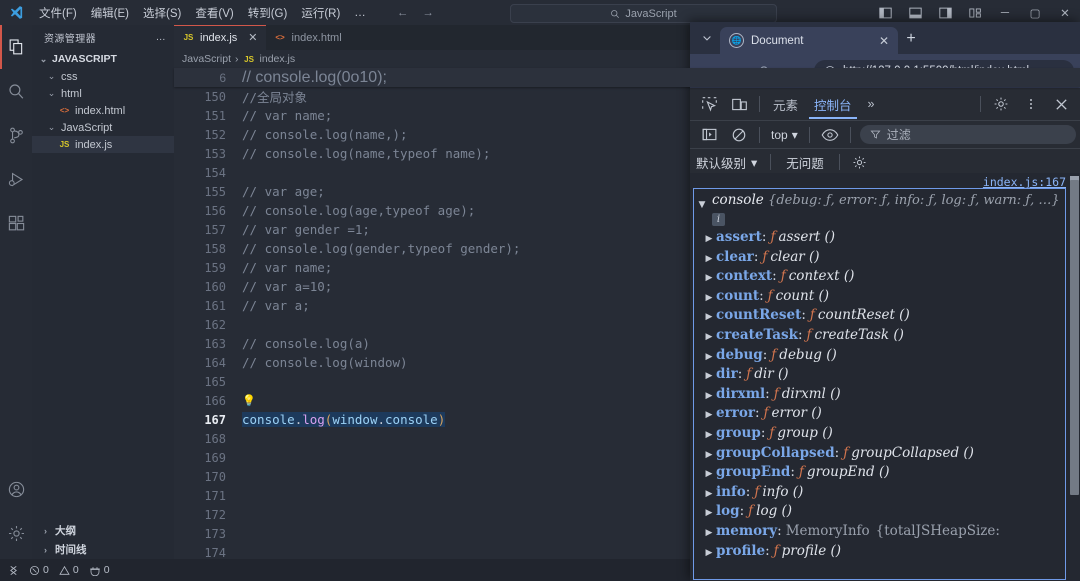  What do you see at coordinates (784, 135) in the screenshot?
I see `console-context-selector: top ▾` at bounding box center [784, 135].